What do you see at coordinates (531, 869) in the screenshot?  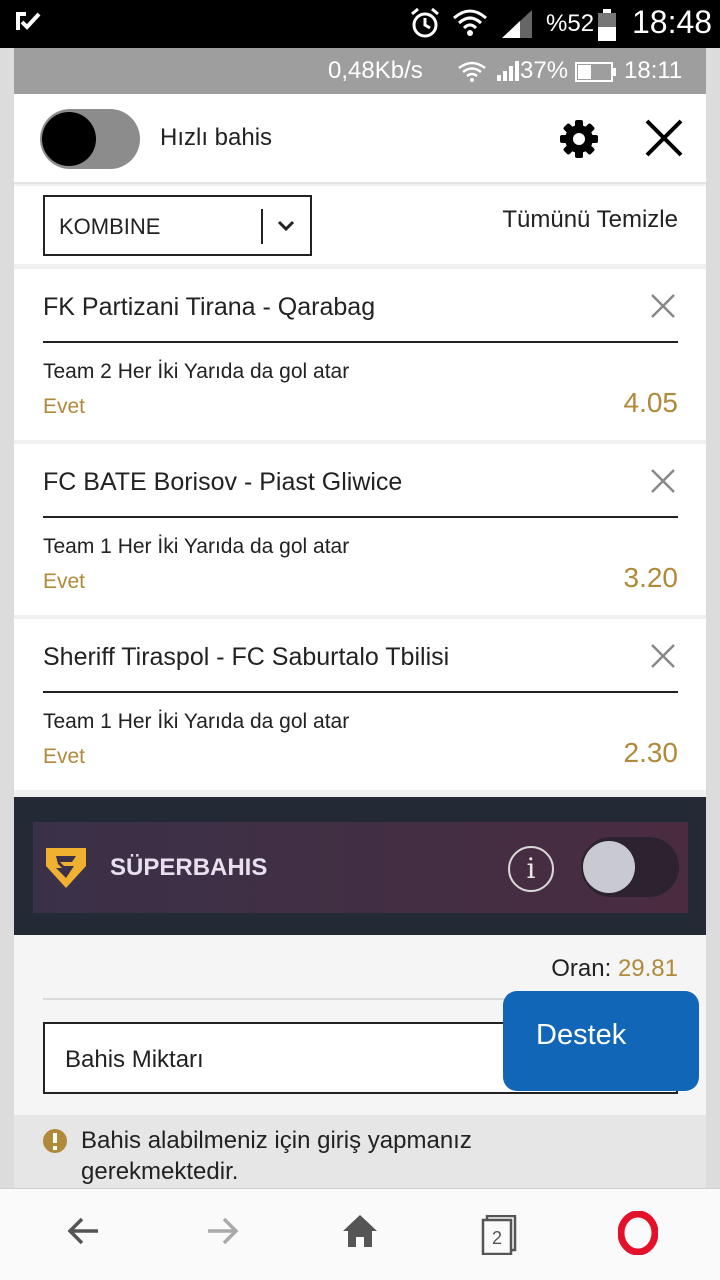 I see `info-icon: i` at bounding box center [531, 869].